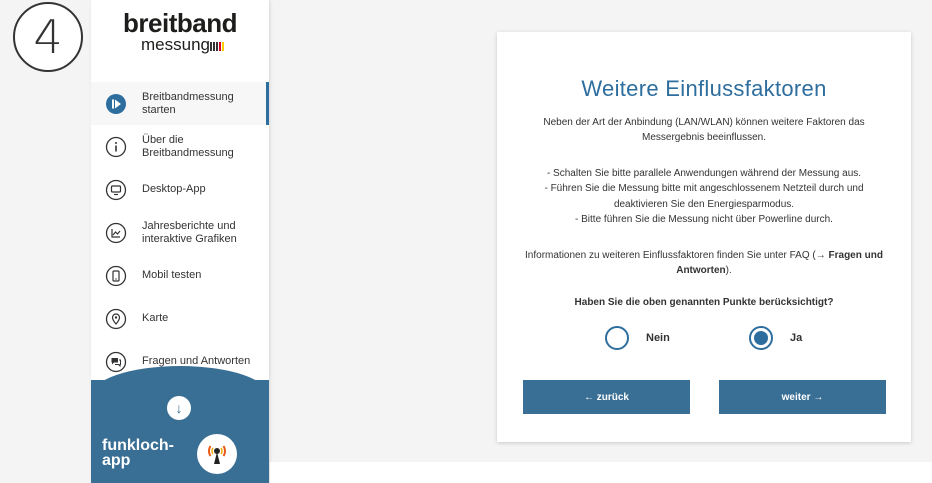 Image resolution: width=932 pixels, height=483 pixels. Describe the element at coordinates (116, 147) in the screenshot. I see `info-icon` at that location.